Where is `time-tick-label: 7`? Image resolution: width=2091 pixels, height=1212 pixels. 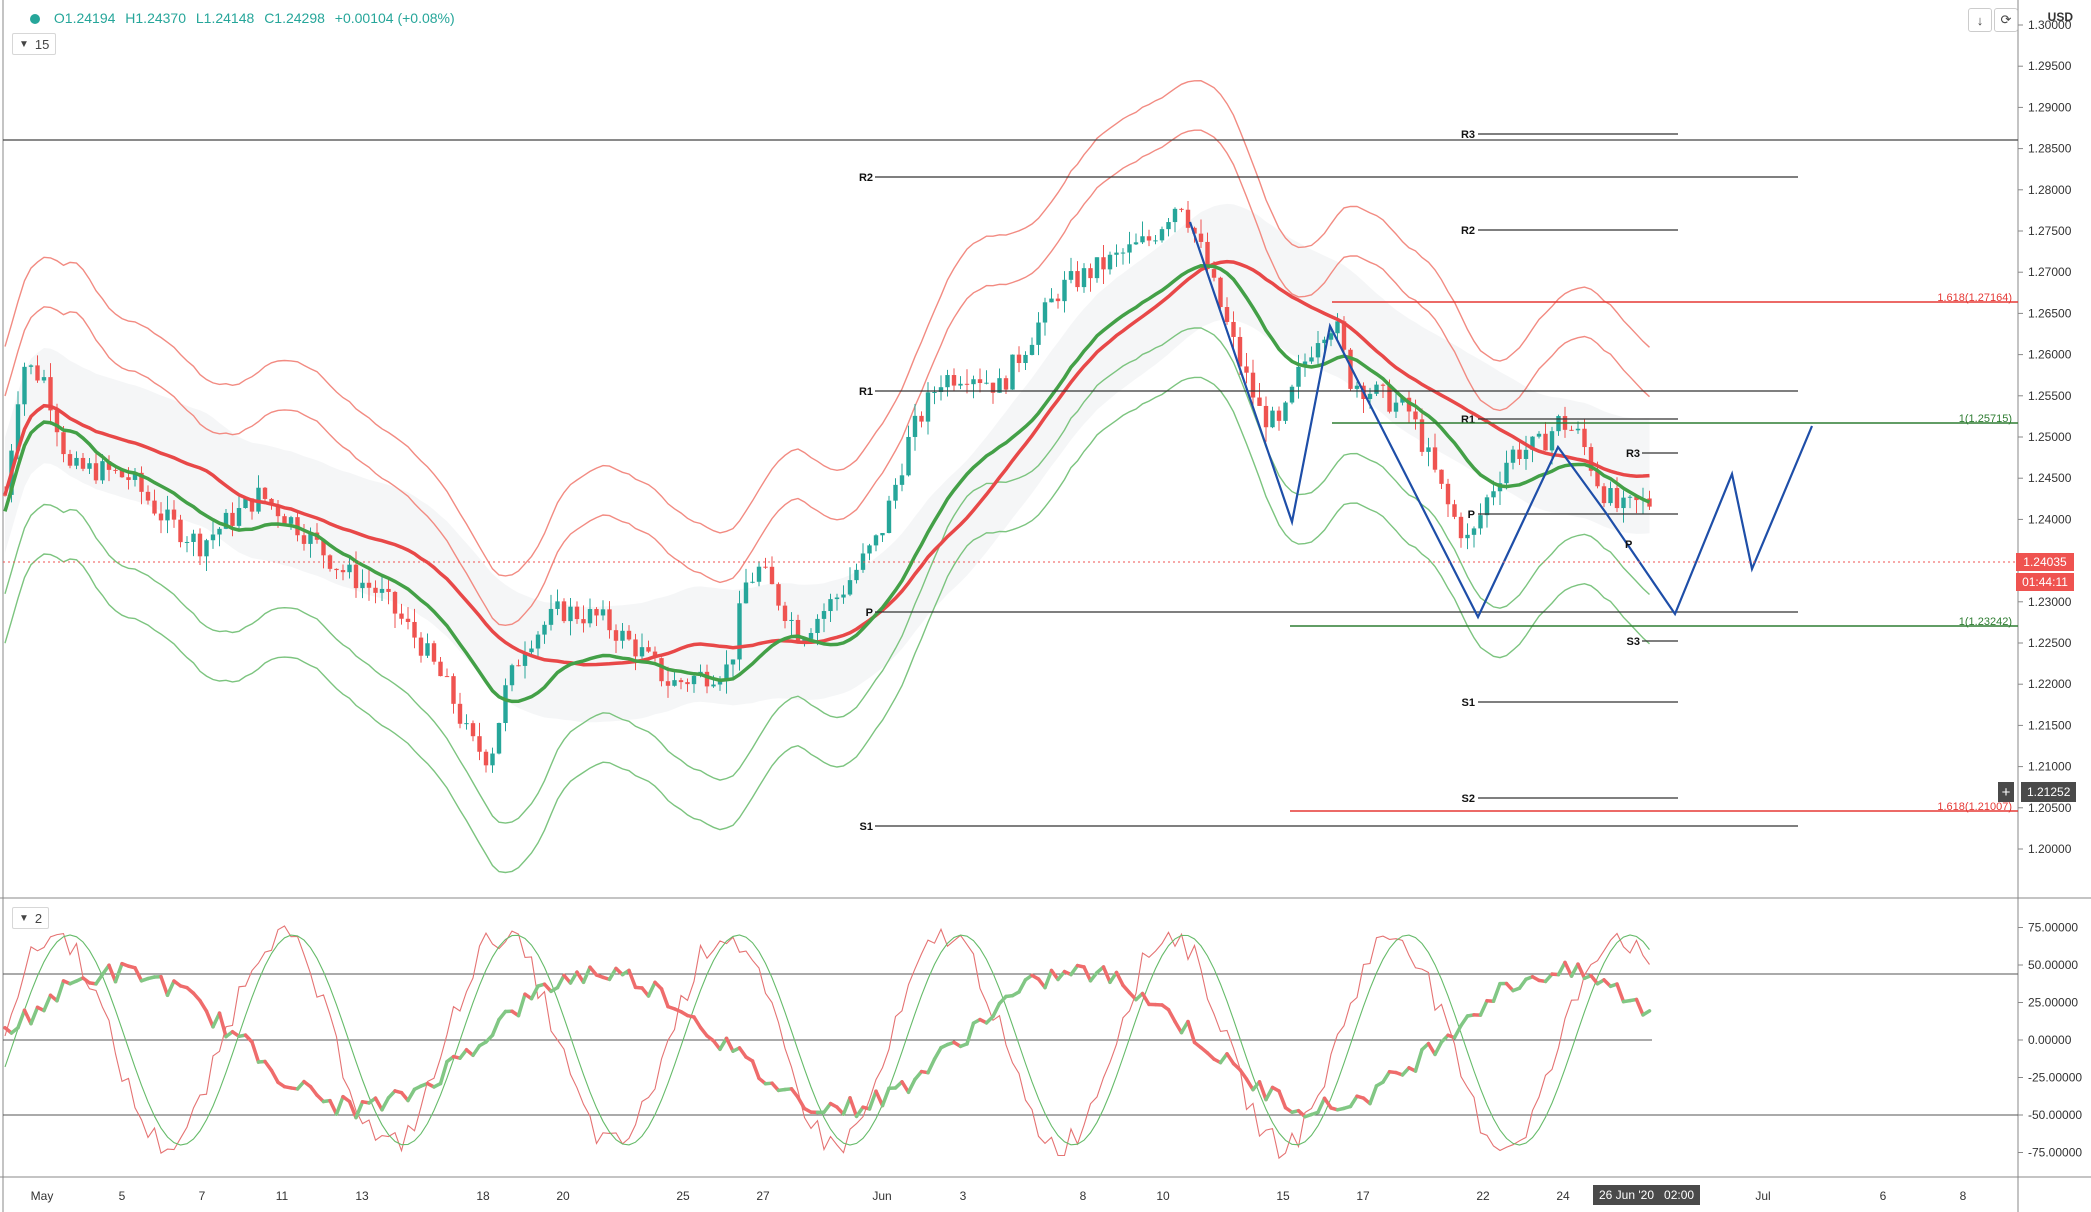 time-tick-label: 7 is located at coordinates (202, 1196).